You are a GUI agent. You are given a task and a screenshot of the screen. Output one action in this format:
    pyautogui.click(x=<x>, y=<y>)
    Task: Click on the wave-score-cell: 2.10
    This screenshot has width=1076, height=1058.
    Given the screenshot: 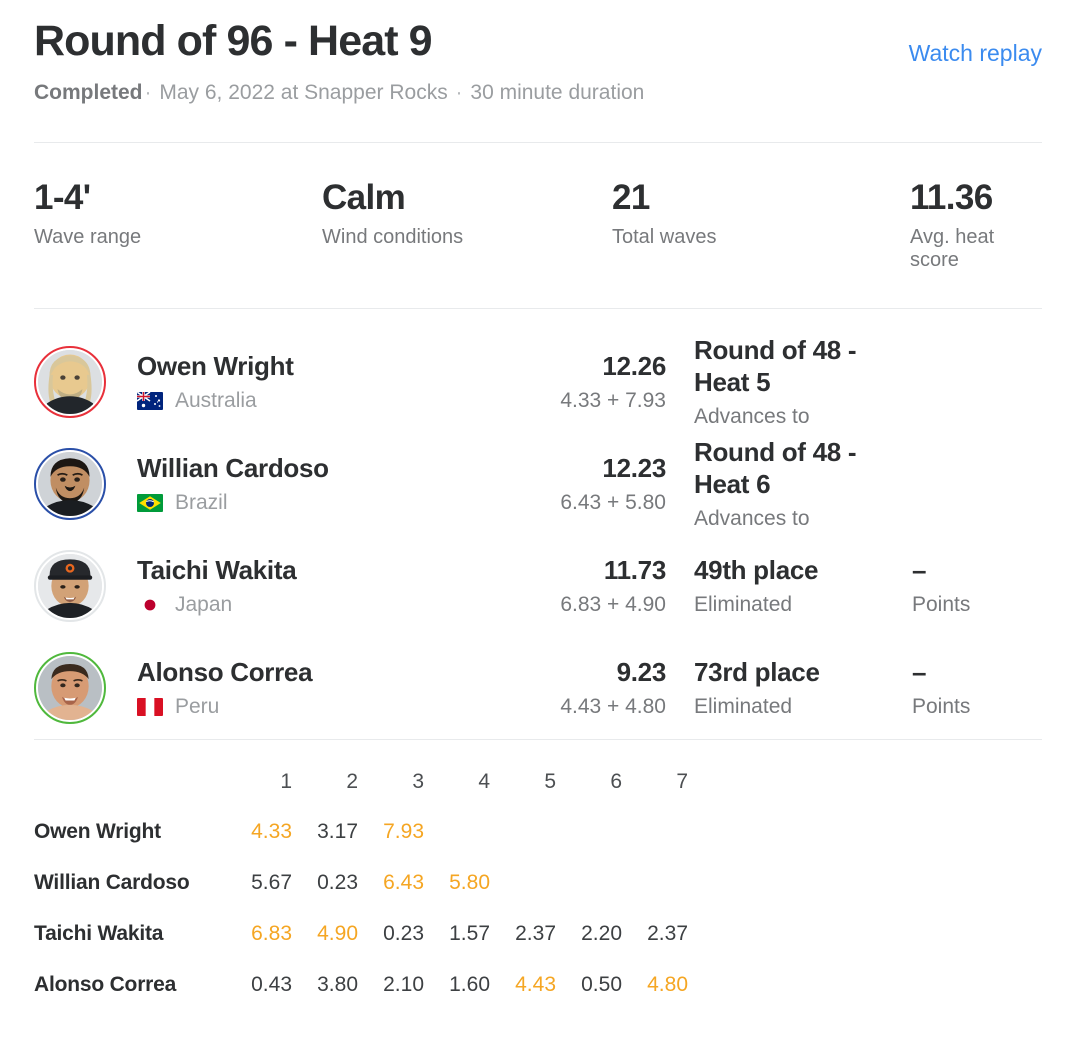 What is the action you would take?
    pyautogui.click(x=403, y=984)
    